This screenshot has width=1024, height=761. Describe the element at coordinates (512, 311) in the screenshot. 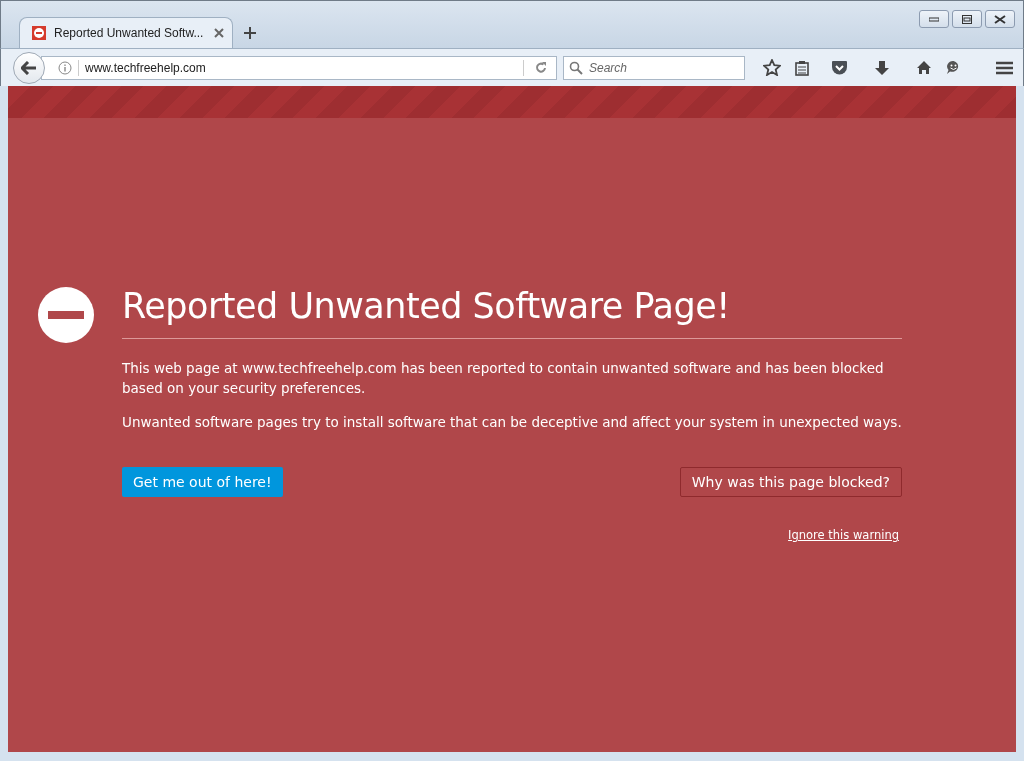

I see `page-heading: Reported Unwanted Software Page!` at that location.